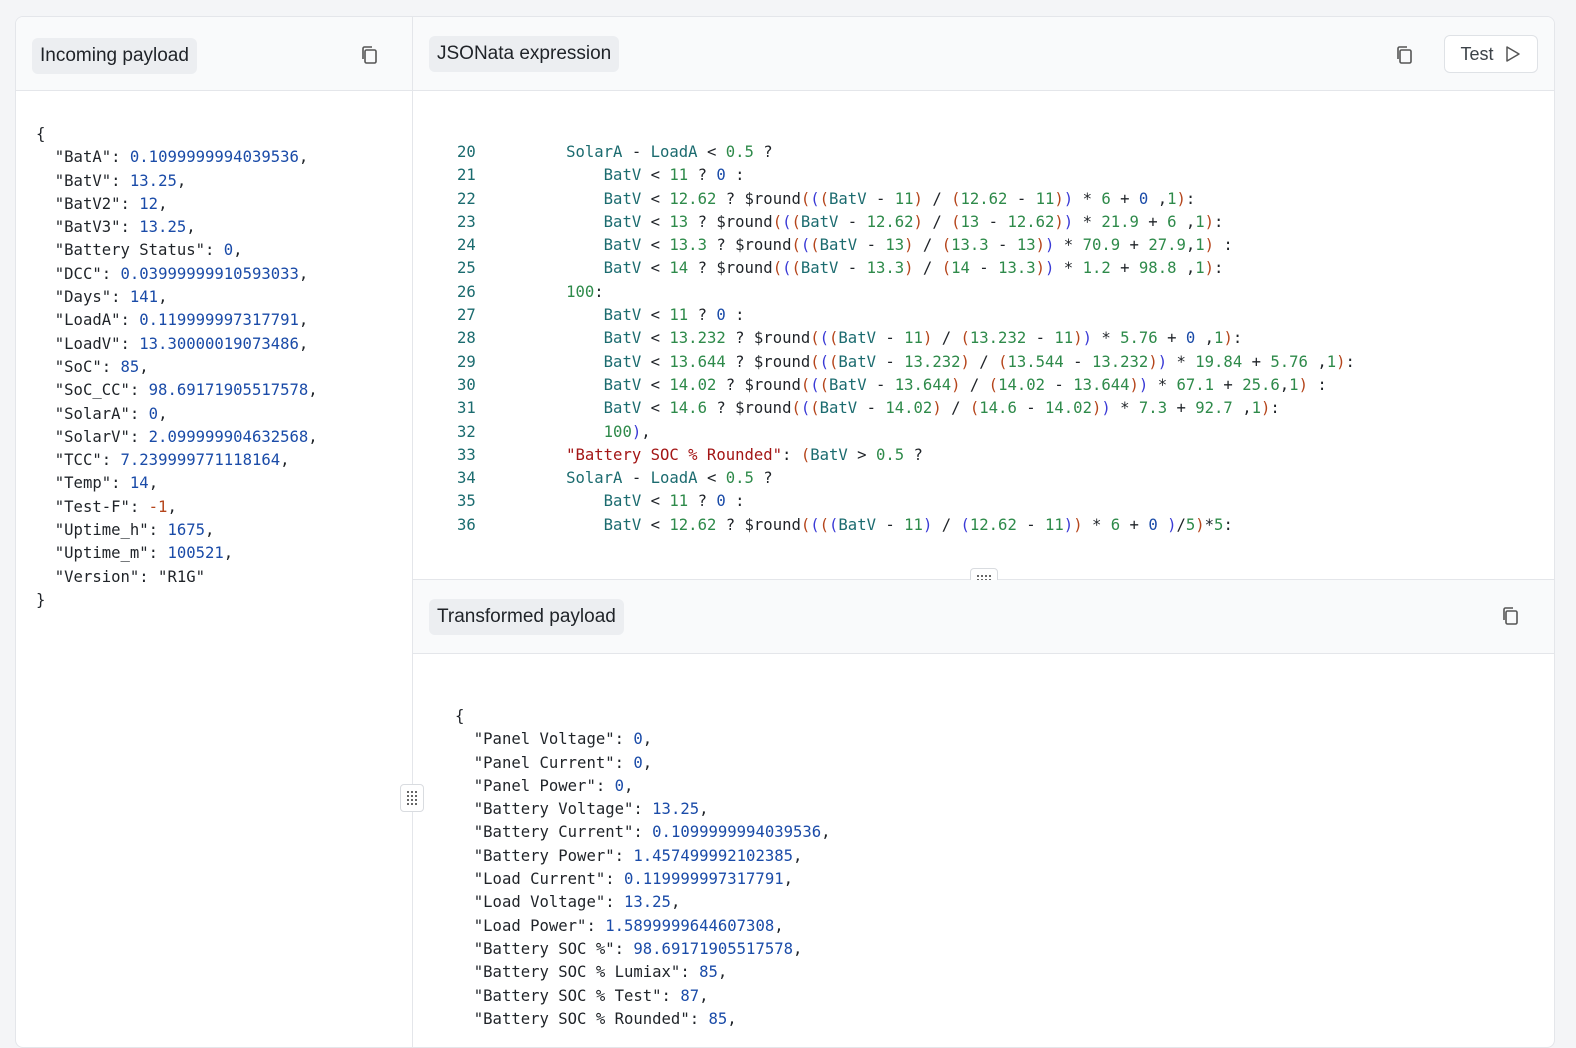 The height and width of the screenshot is (1048, 1576). Describe the element at coordinates (627, 431) in the screenshot. I see `expression-text: 100),` at that location.